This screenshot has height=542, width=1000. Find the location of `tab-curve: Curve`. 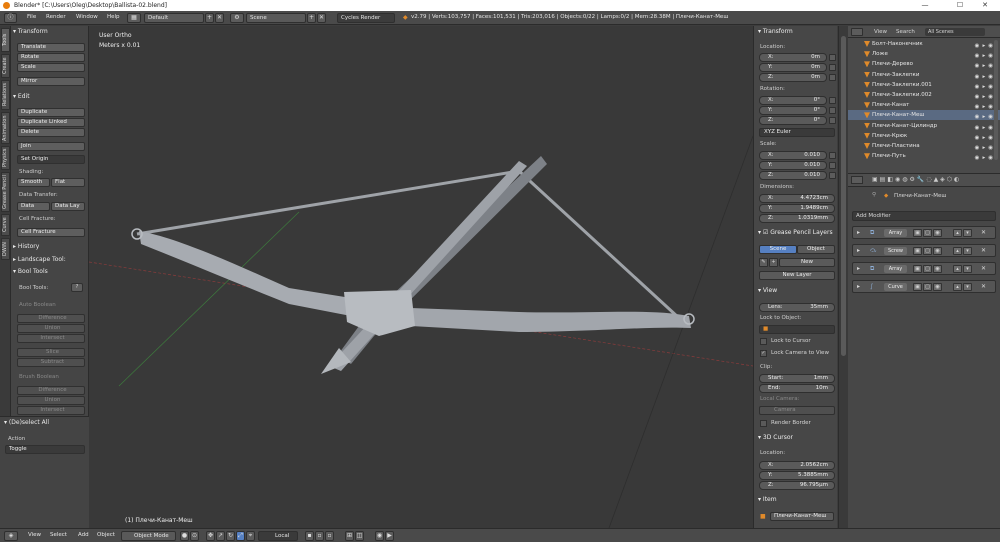

tab-curve: Curve is located at coordinates (5, 225).